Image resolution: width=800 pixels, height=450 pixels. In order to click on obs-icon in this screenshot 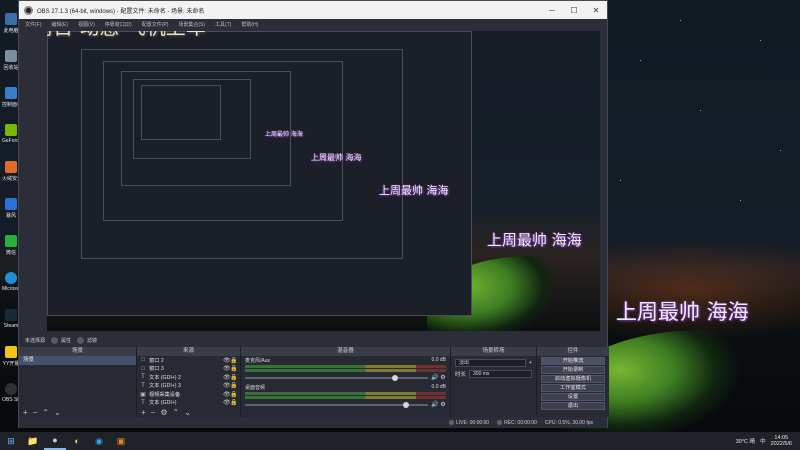, I will do `click(11, 389)`.